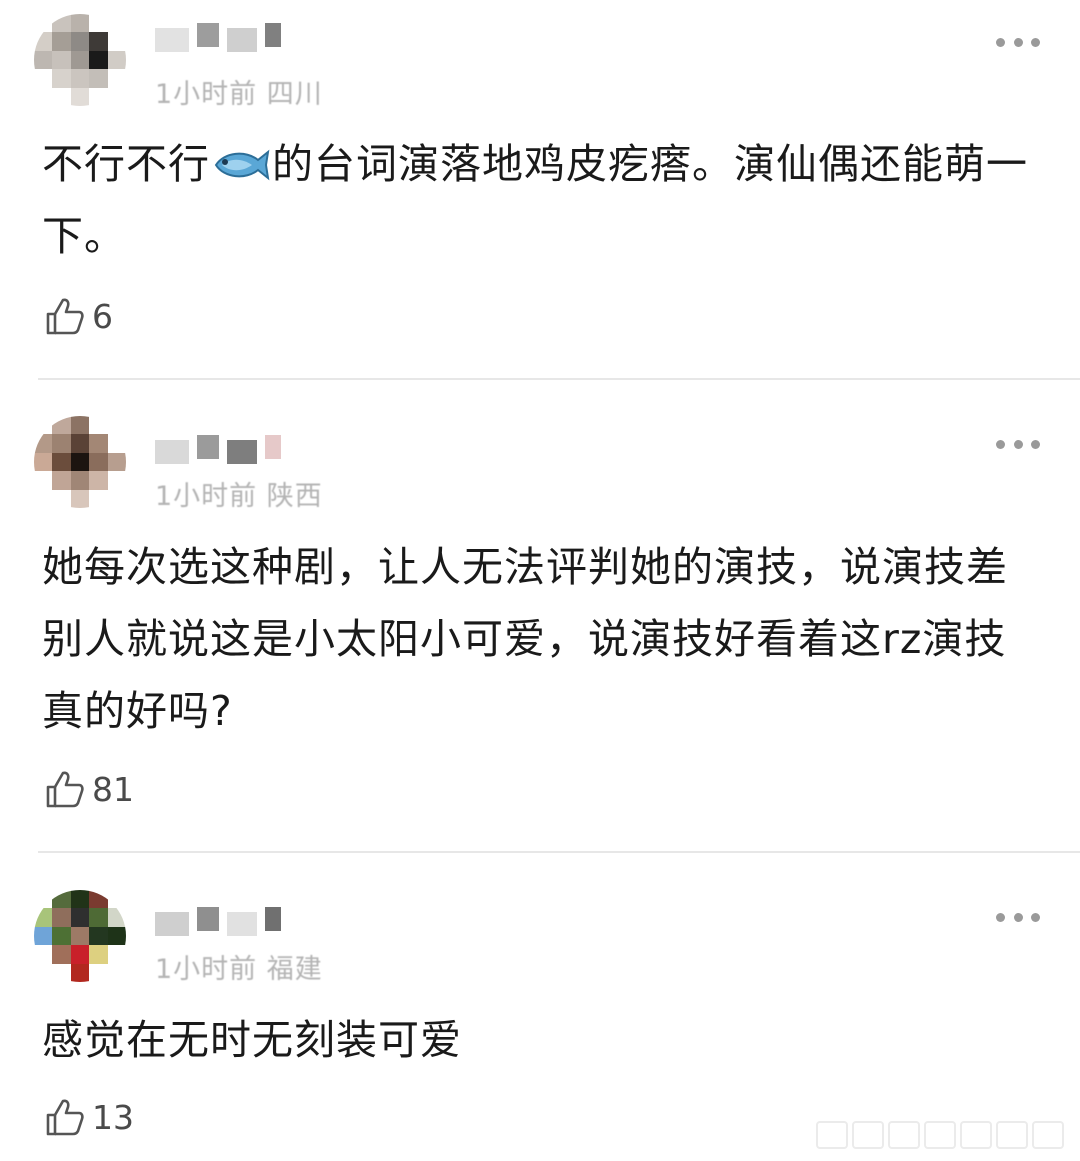 The width and height of the screenshot is (1080, 1161). Describe the element at coordinates (559, 379) in the screenshot. I see `divider` at that location.